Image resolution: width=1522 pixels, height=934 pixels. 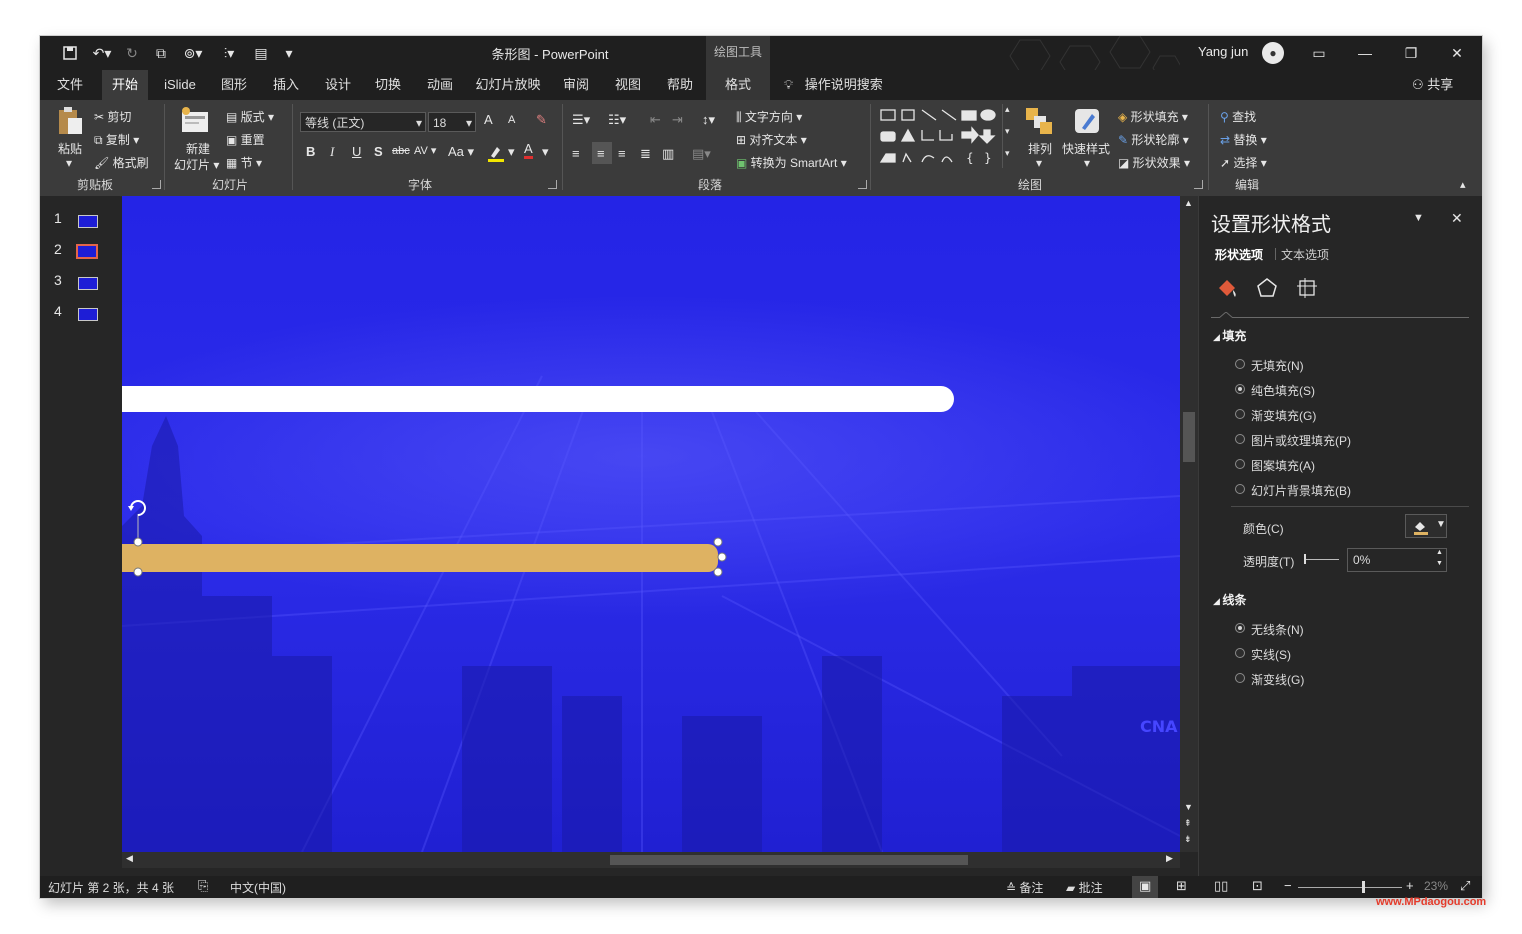 What do you see at coordinates (1153, 139) in the screenshot?
I see `shape-outline-button: ✎ 形状轮廓 ▾` at bounding box center [1153, 139].